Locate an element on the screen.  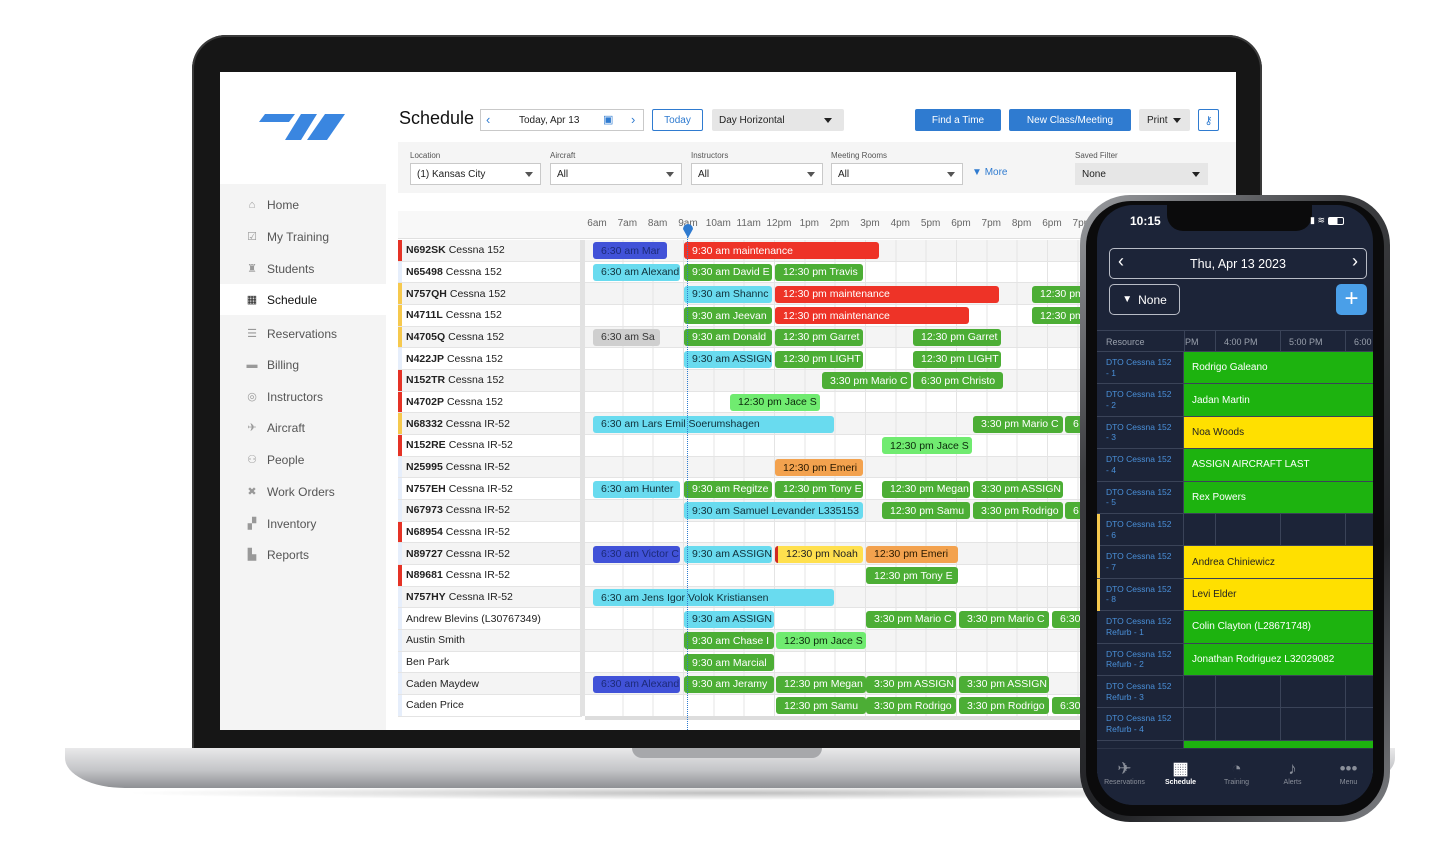
event-block: 6:30 pm Christo is located at coordinates (958, 381).